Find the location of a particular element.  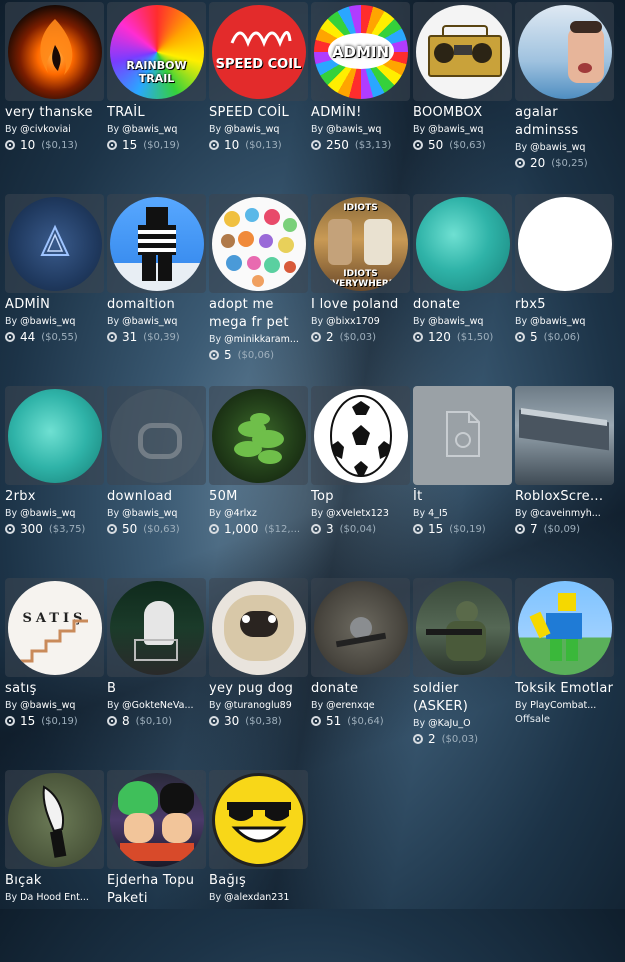

item-card: 2rbx By @bawis_wq 300 ($3,75) is located at coordinates (54, 482).